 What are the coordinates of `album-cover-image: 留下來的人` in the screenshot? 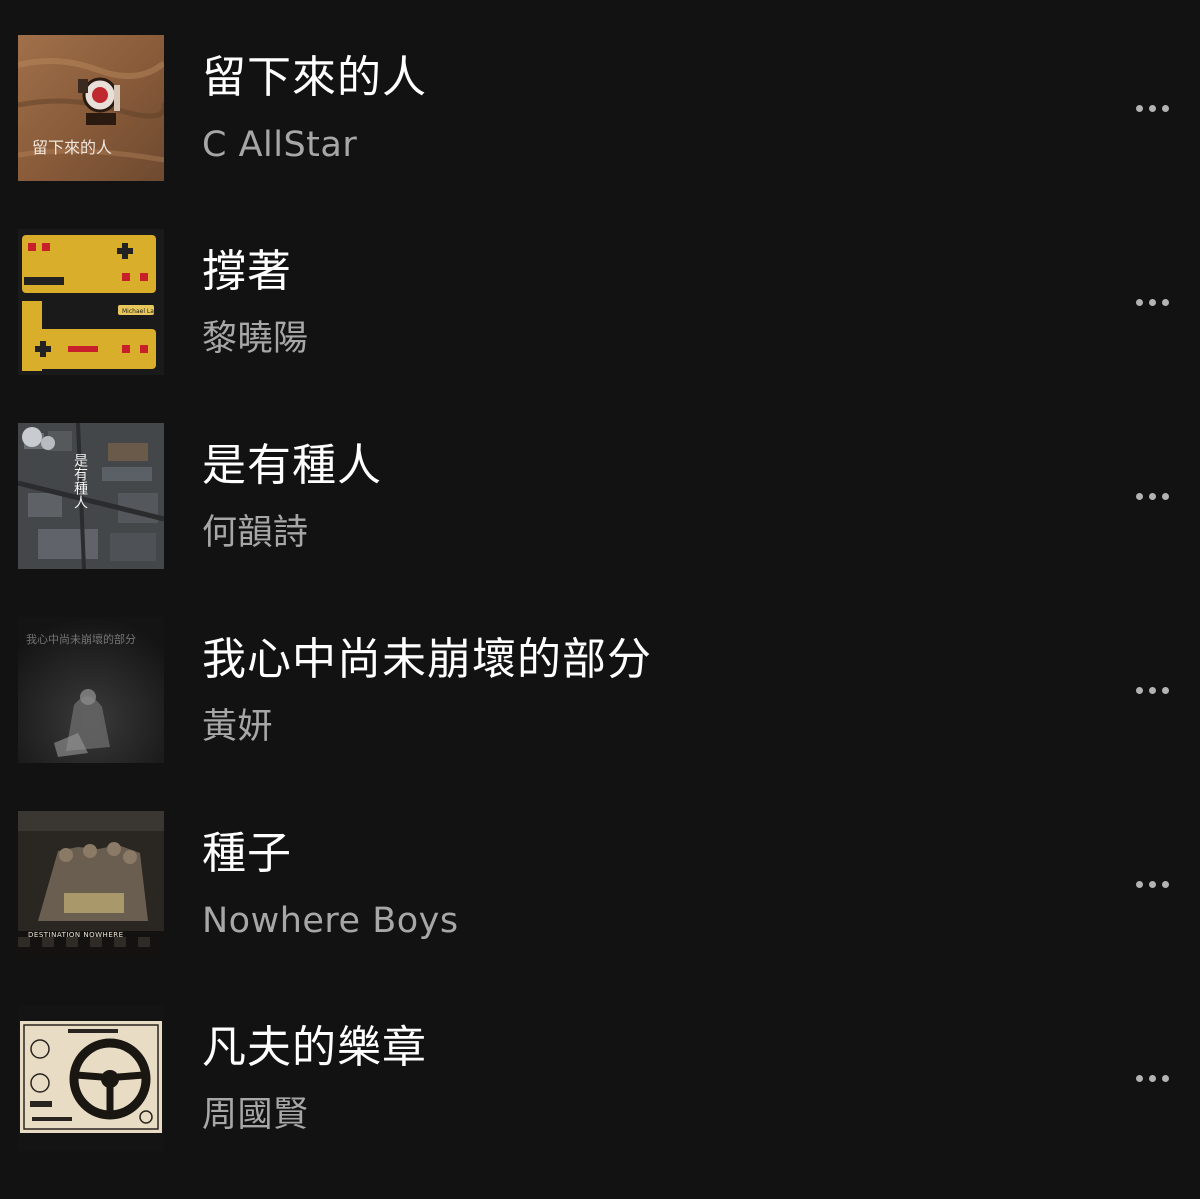 It's located at (91, 108).